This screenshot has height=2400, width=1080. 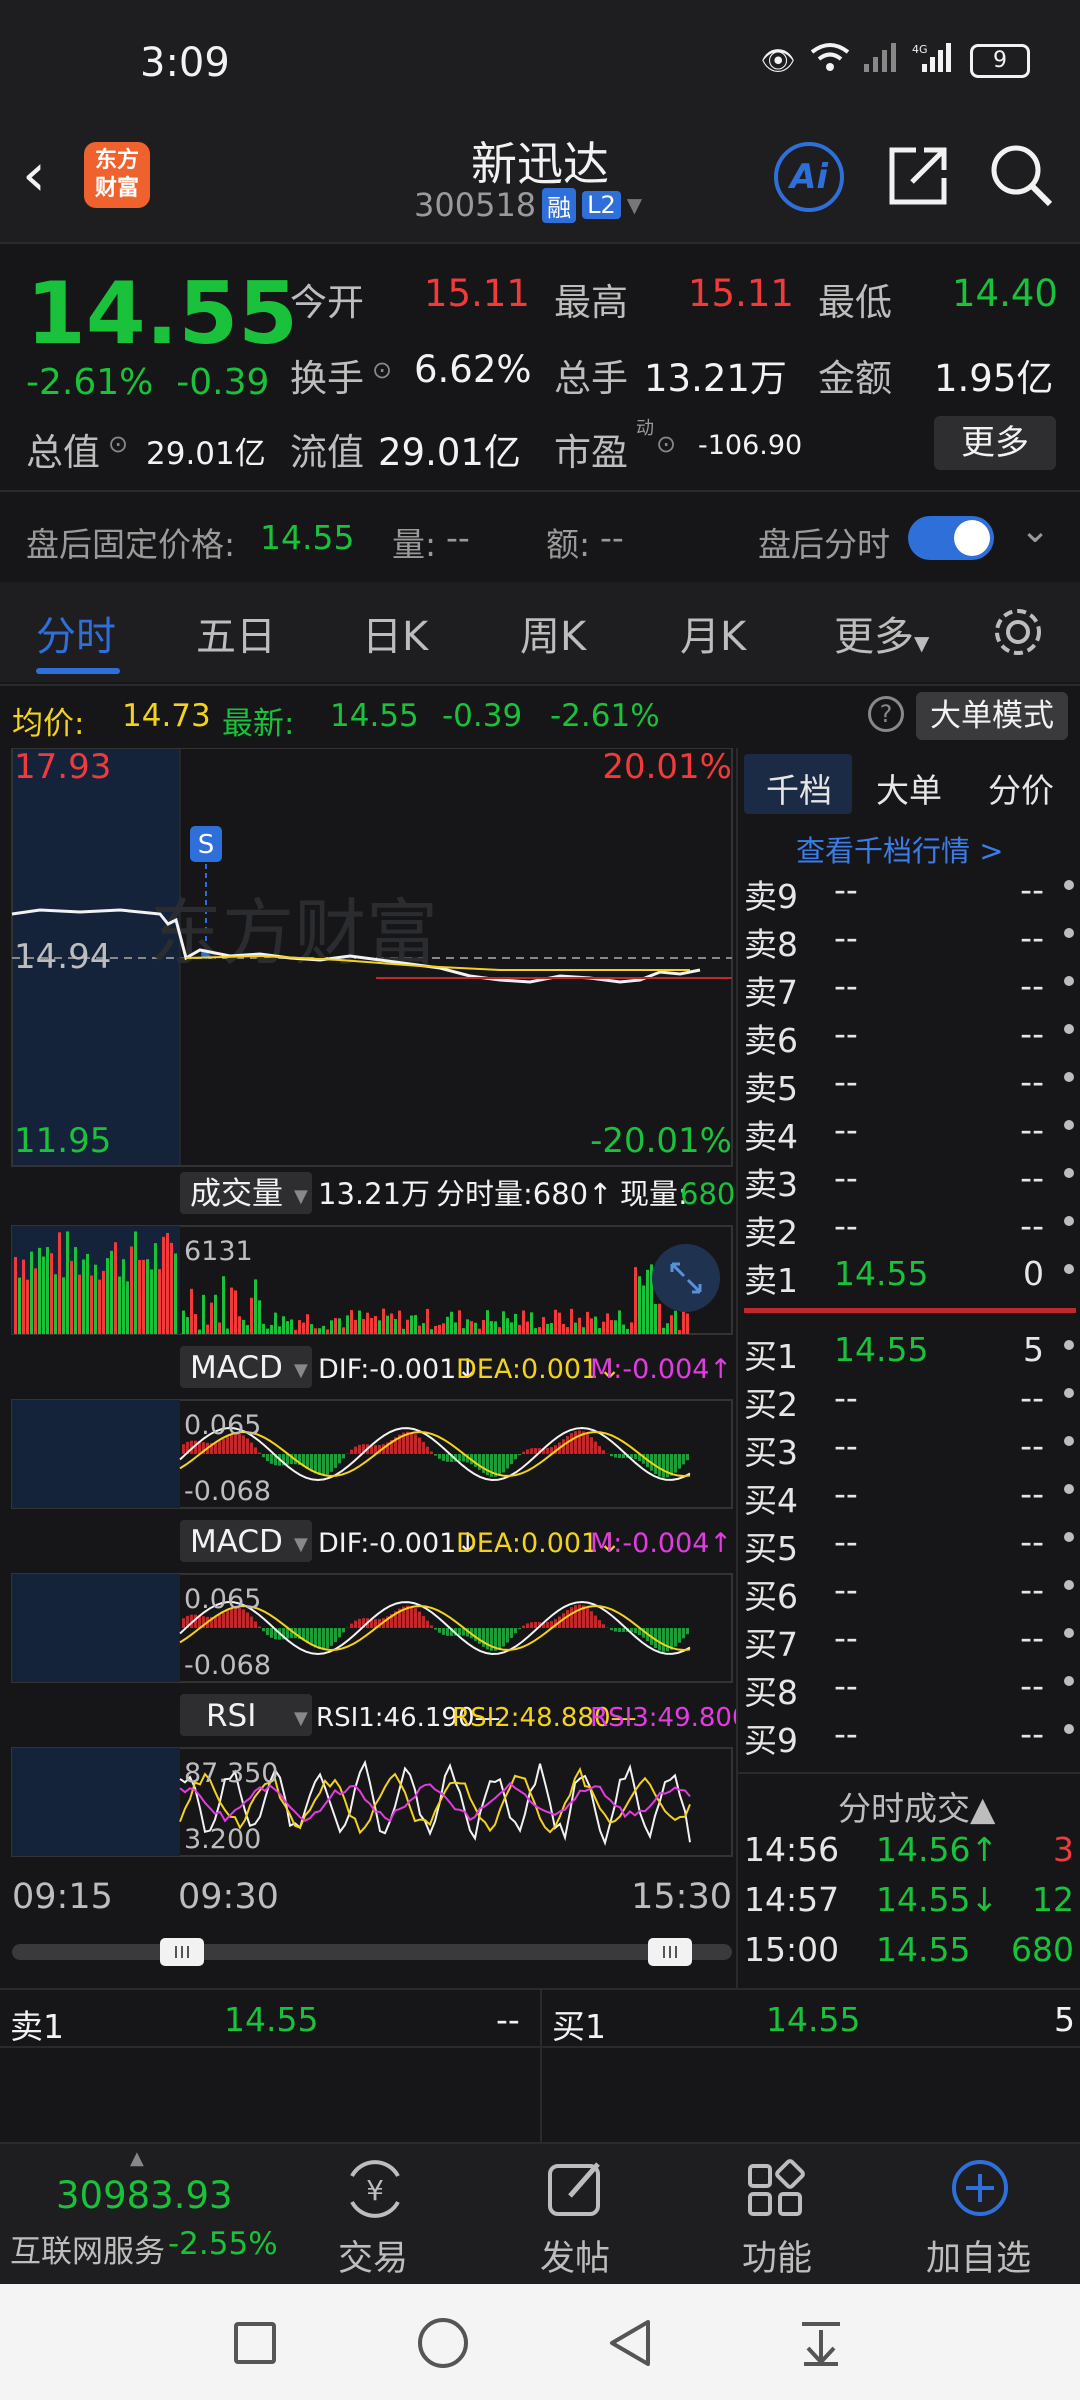 What do you see at coordinates (1035, 530) in the screenshot?
I see `chevron-down-icon: ⌄` at bounding box center [1035, 530].